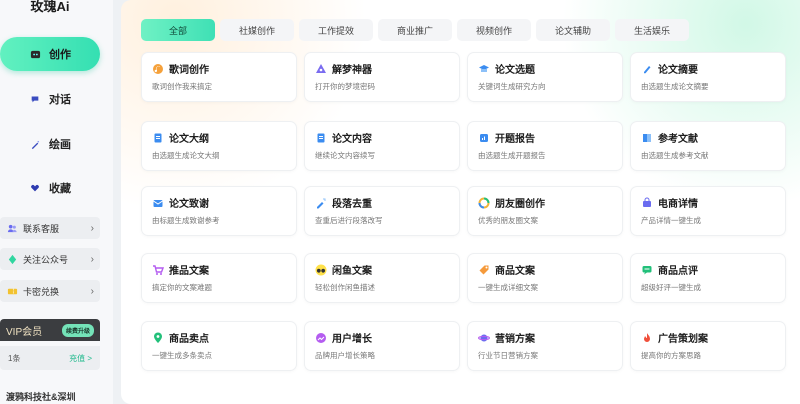 The height and width of the screenshot is (404, 800). I want to click on contact-support-link: 联系客服 ›, so click(50, 228).